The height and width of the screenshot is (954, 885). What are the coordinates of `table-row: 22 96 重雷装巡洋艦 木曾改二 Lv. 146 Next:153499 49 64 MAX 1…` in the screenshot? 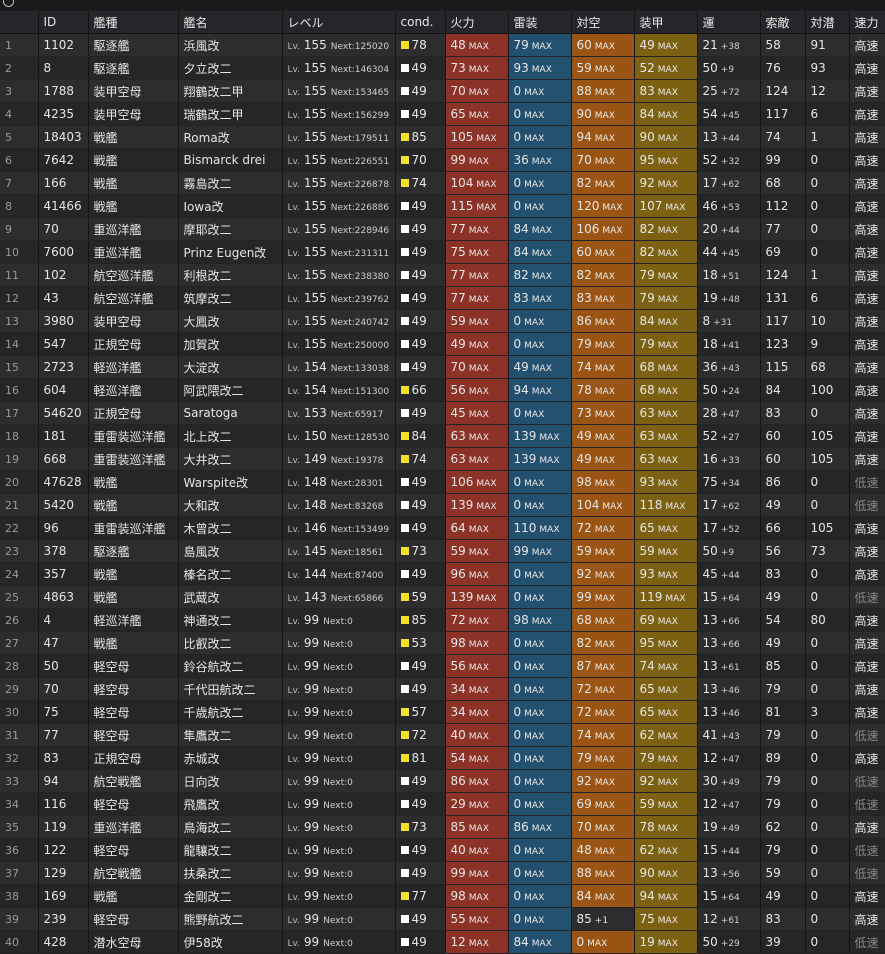 It's located at (442, 528).